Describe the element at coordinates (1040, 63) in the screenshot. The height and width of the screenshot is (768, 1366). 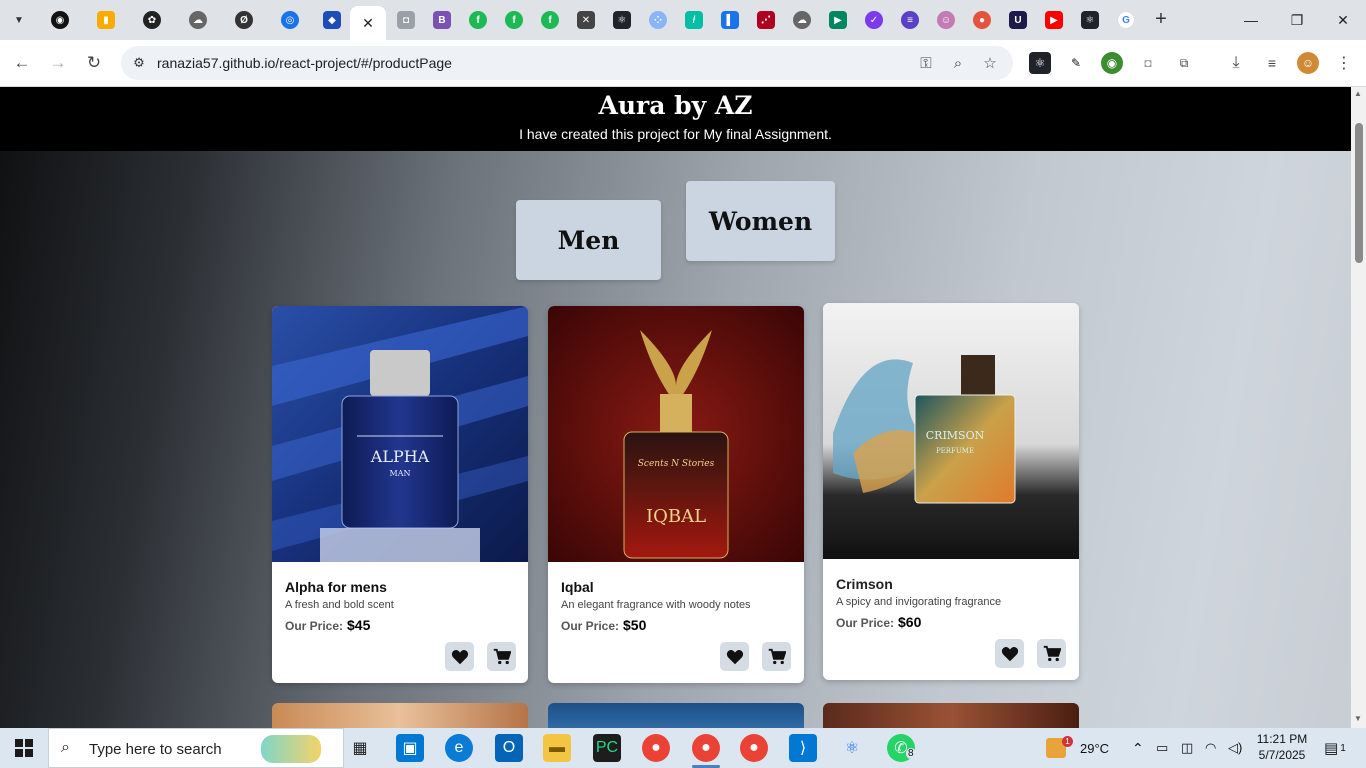
I see `react-devtools-icon: ⚛` at that location.